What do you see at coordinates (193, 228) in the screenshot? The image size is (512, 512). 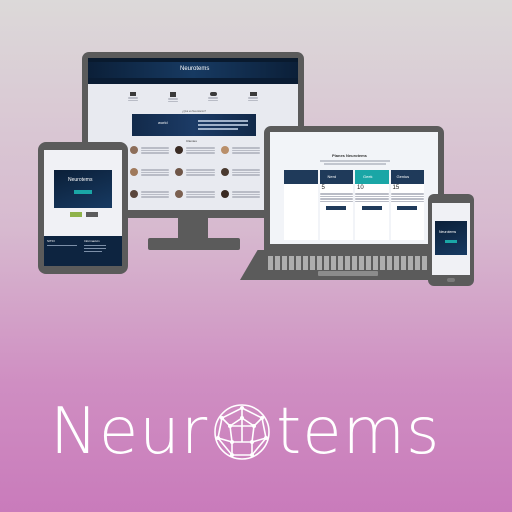 I see `monitor-stand-neck` at bounding box center [193, 228].